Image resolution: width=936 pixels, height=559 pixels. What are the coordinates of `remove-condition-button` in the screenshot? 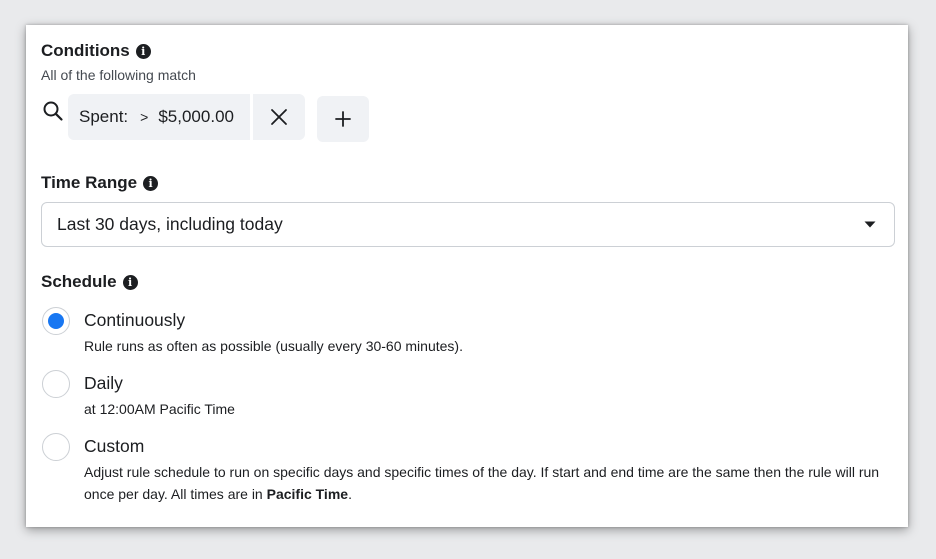 It's located at (279, 117).